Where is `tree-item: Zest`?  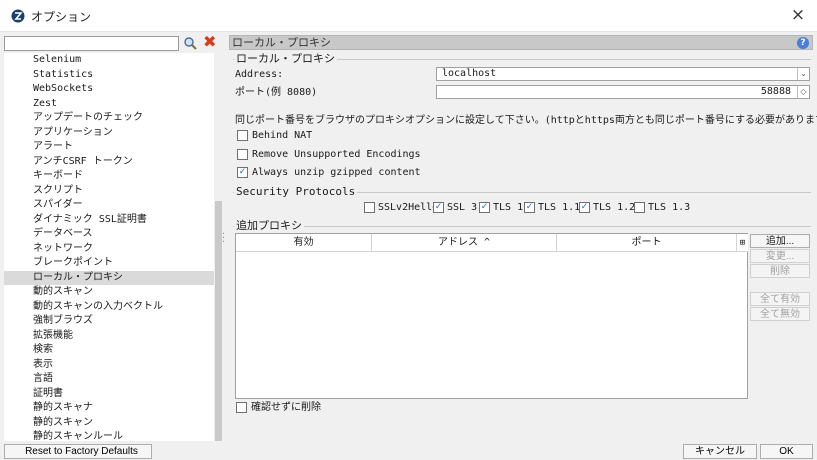 tree-item: Zest is located at coordinates (109, 104).